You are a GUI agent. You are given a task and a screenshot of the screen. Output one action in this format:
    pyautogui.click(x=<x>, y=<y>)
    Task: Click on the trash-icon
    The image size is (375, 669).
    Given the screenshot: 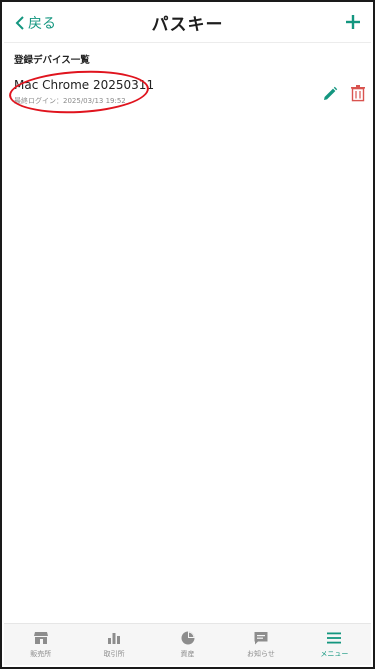 What is the action you would take?
    pyautogui.click(x=358, y=93)
    